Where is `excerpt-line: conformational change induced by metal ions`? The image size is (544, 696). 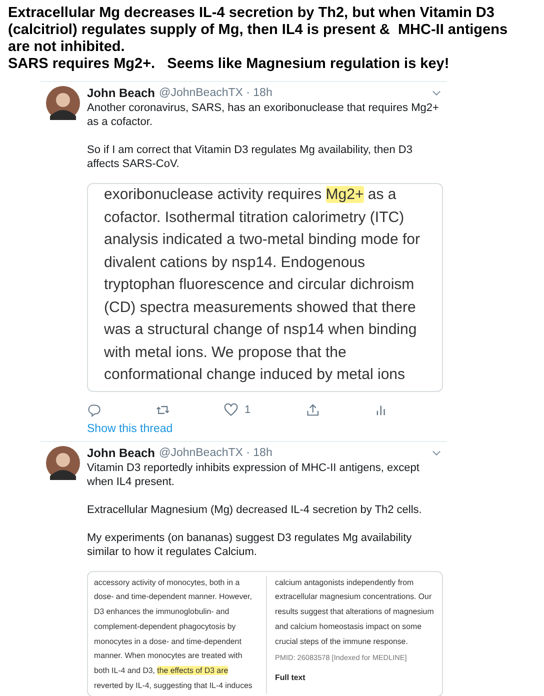
excerpt-line: conformational change induced by metal ions is located at coordinates (255, 375).